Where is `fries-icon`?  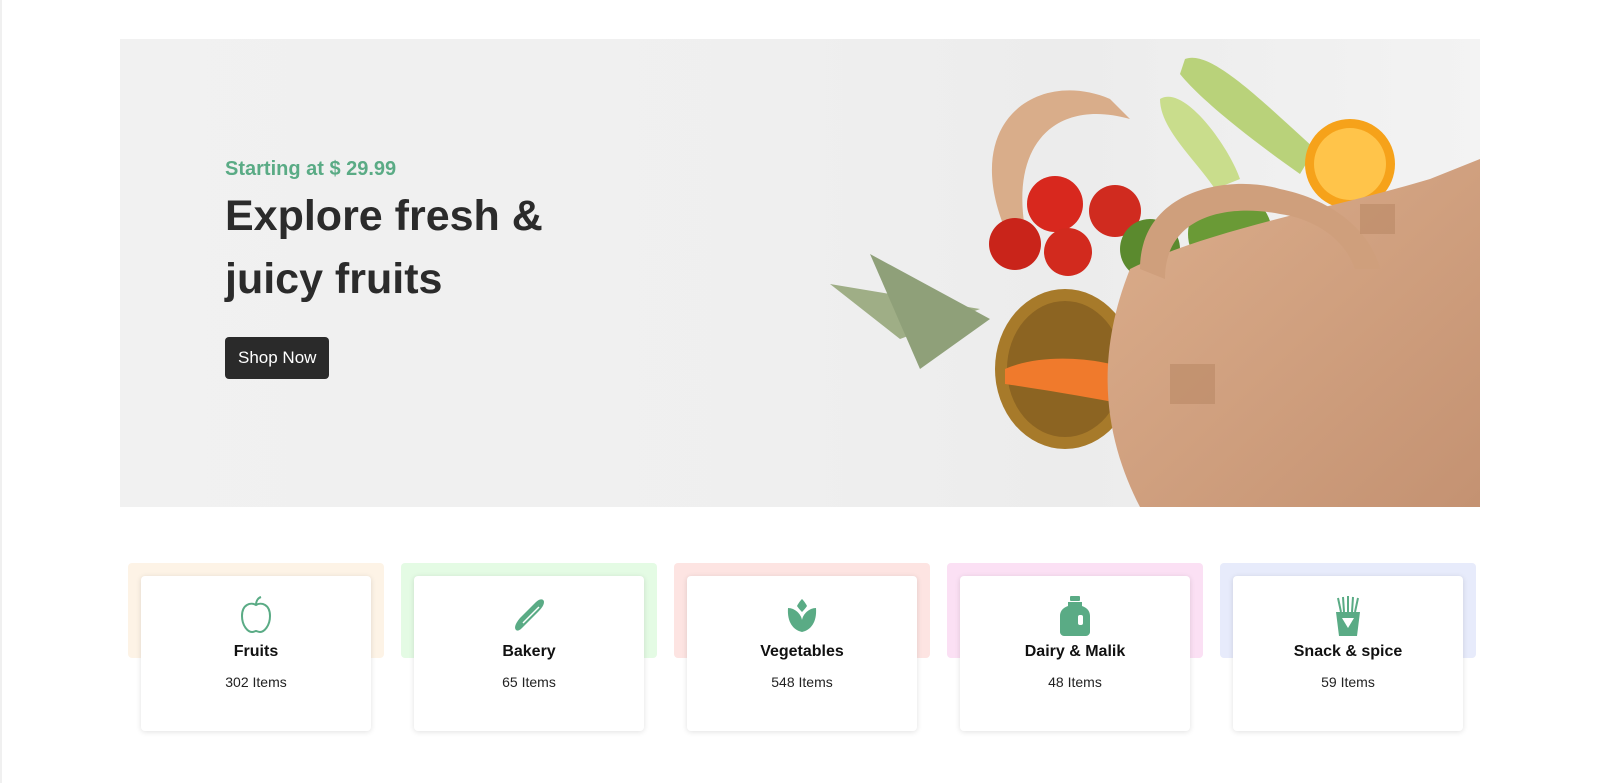
fries-icon is located at coordinates (1348, 616).